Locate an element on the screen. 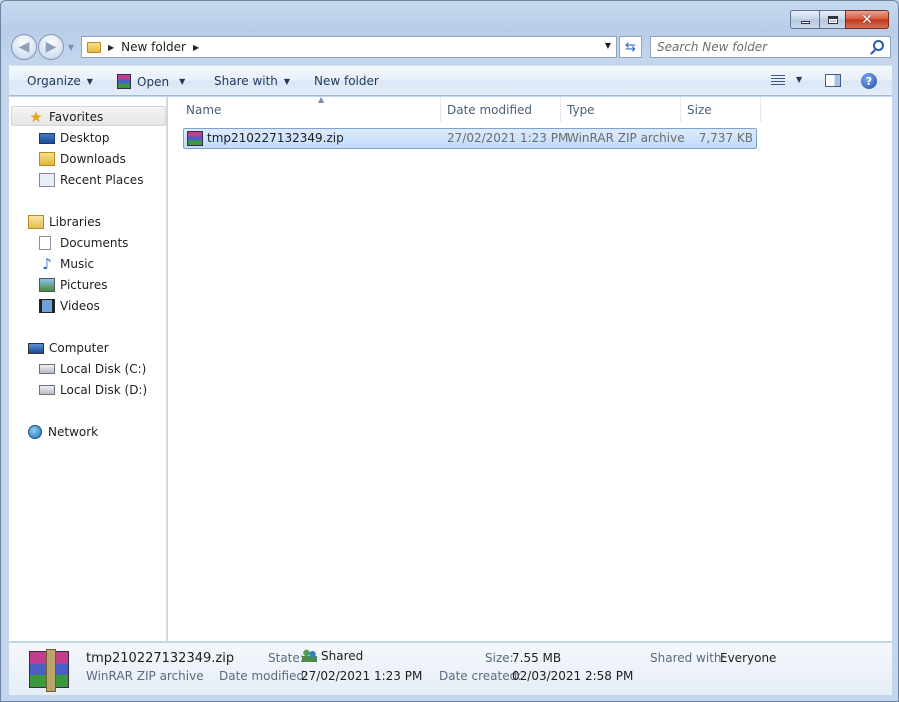  date-modified-value: 27/02/2021 1:23 PM is located at coordinates (361, 676).